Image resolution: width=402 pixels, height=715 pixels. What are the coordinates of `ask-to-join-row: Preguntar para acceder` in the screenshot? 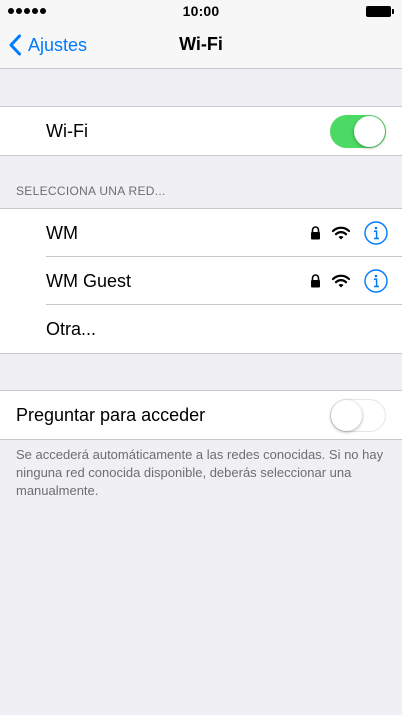 It's located at (201, 415).